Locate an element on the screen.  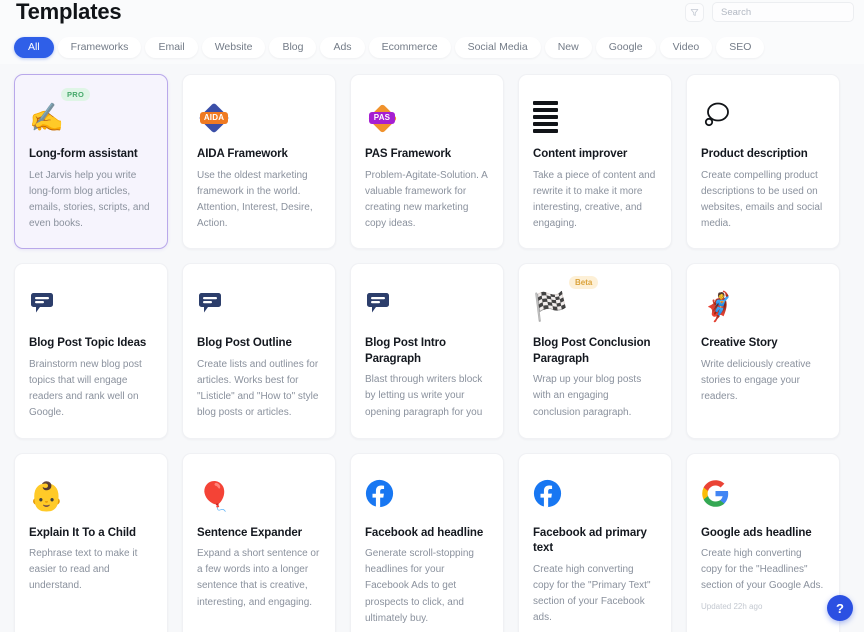
category-pill-email: Email is located at coordinates (171, 47).